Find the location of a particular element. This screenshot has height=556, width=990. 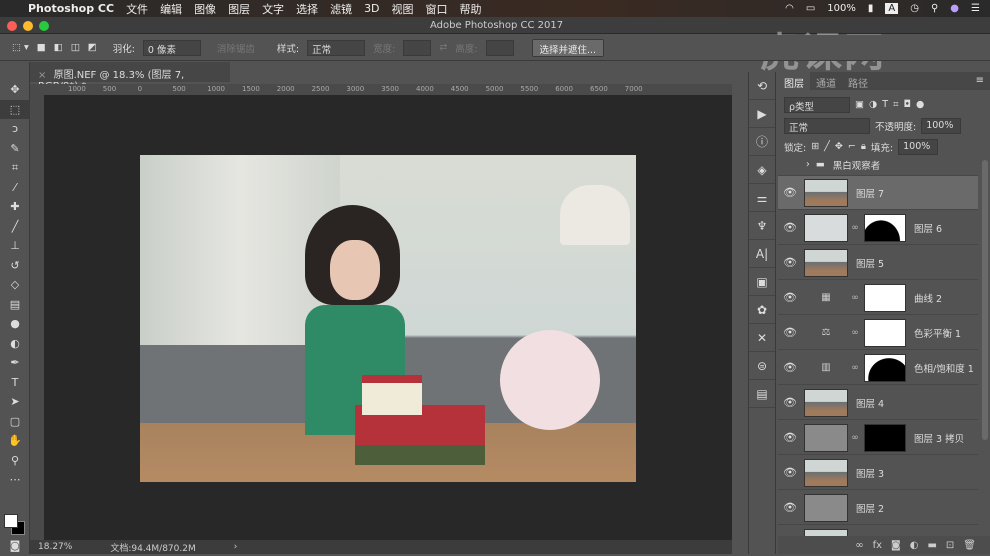

adjustments-icon: ⚌ is located at coordinates (762, 198).